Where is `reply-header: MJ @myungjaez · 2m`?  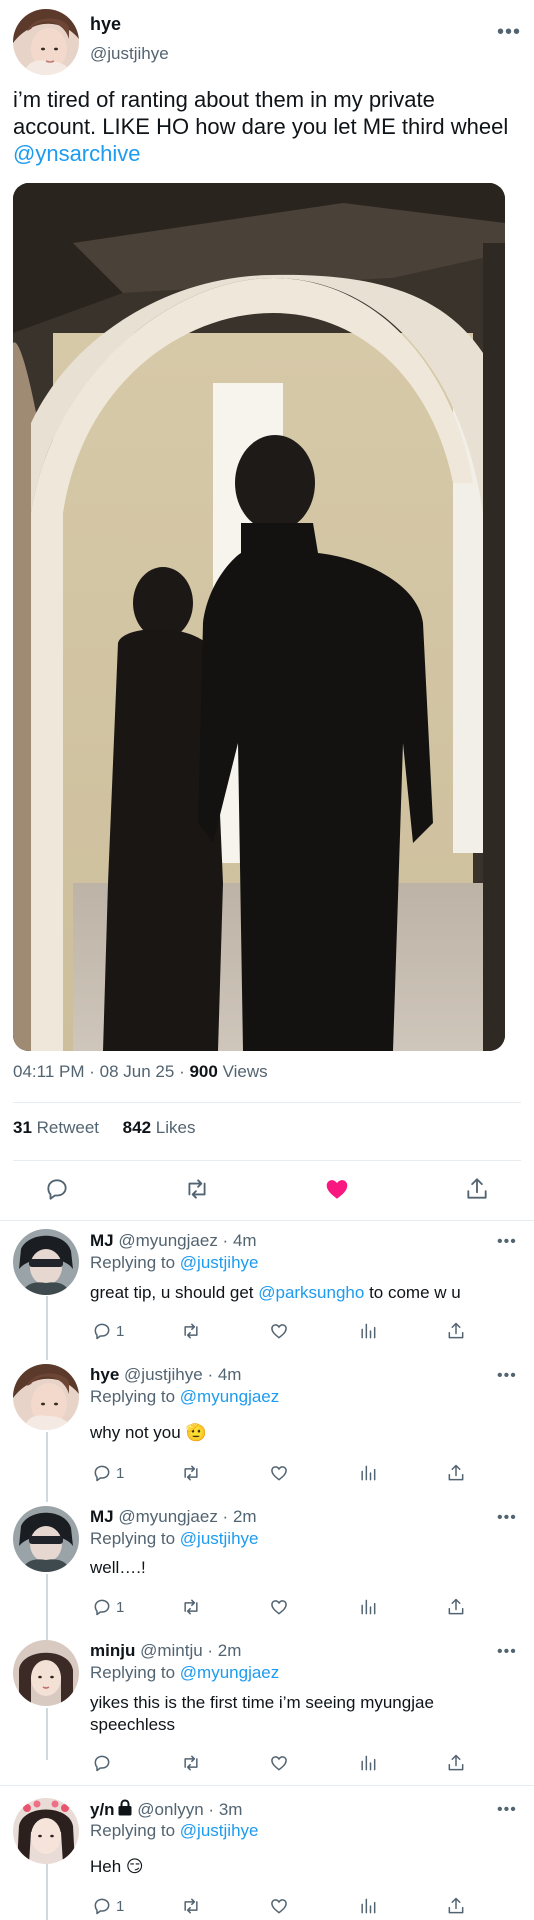
reply-header: MJ @myungjaez · 2m is located at coordinates (173, 1517).